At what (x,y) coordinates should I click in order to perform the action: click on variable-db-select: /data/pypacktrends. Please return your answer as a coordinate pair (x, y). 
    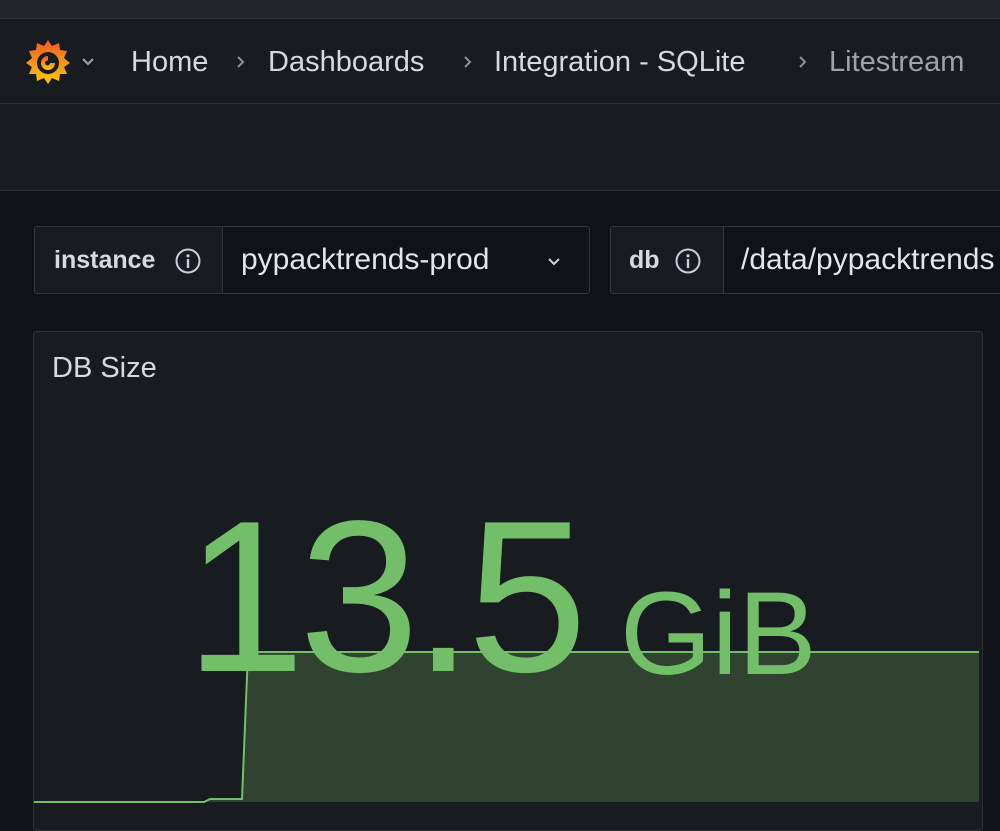
    Looking at the image, I should click on (868, 260).